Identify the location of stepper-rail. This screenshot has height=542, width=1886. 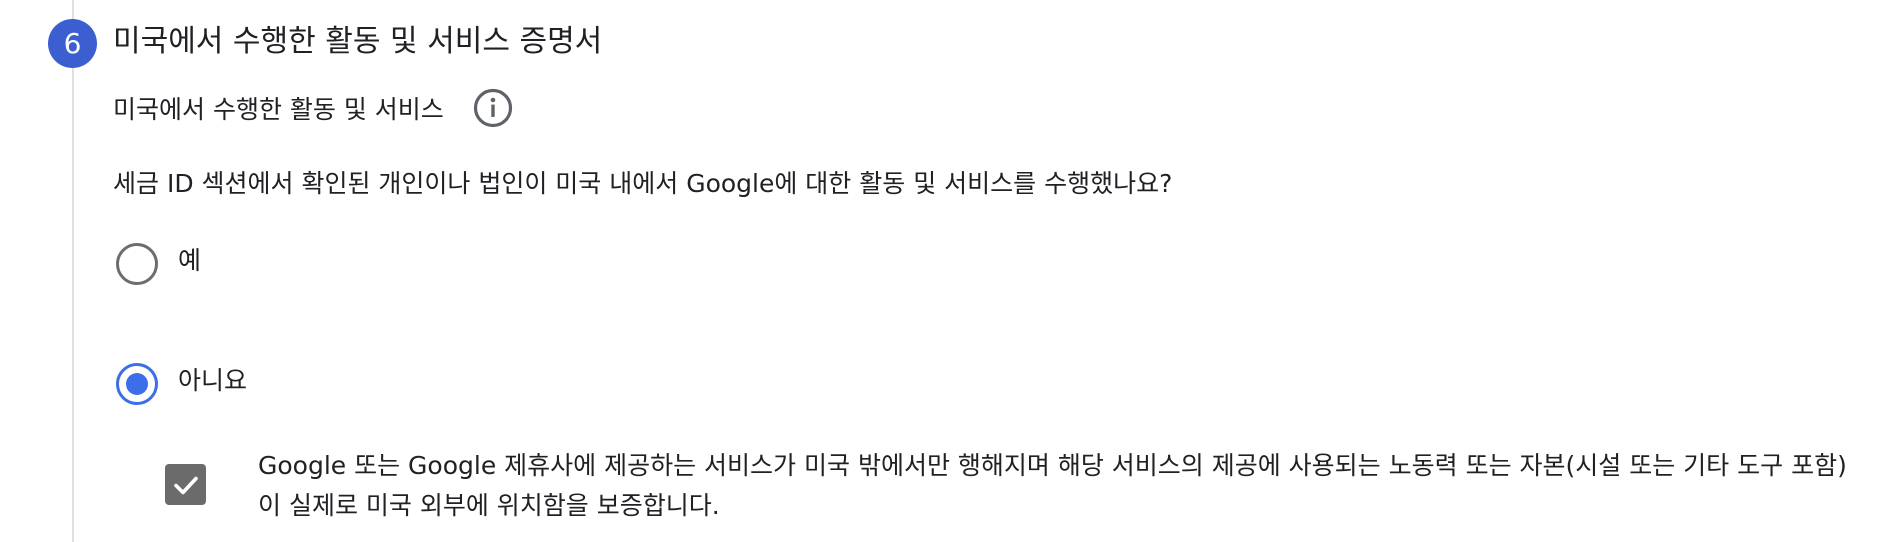
(73, 271).